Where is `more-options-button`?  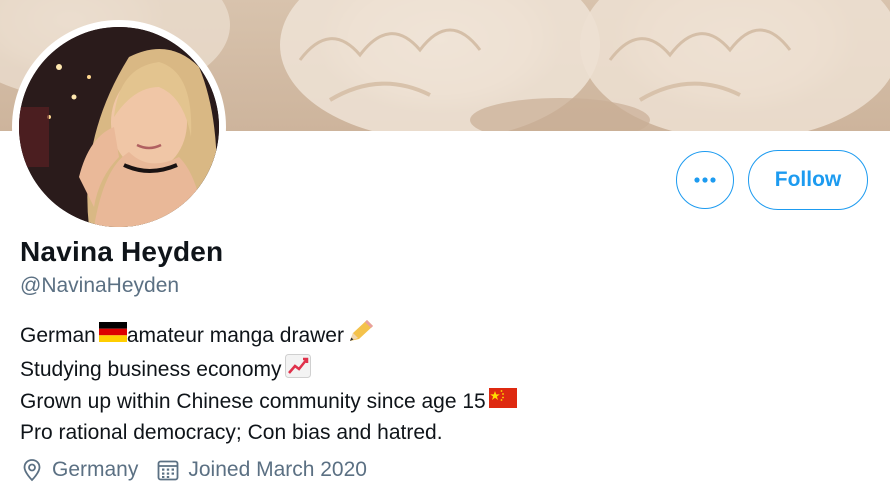
more-options-button is located at coordinates (705, 180).